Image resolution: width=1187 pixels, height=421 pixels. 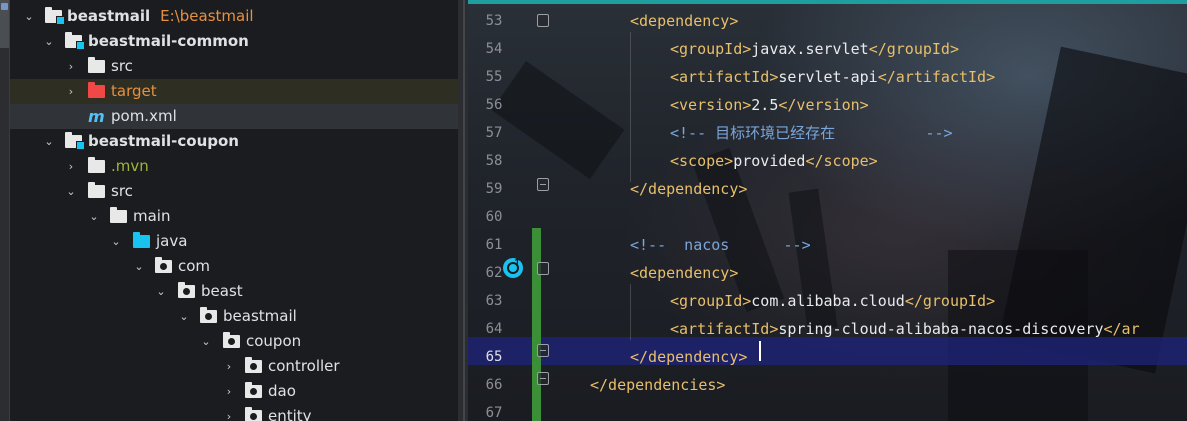 I want to click on line-number: 55, so click(x=494, y=77).